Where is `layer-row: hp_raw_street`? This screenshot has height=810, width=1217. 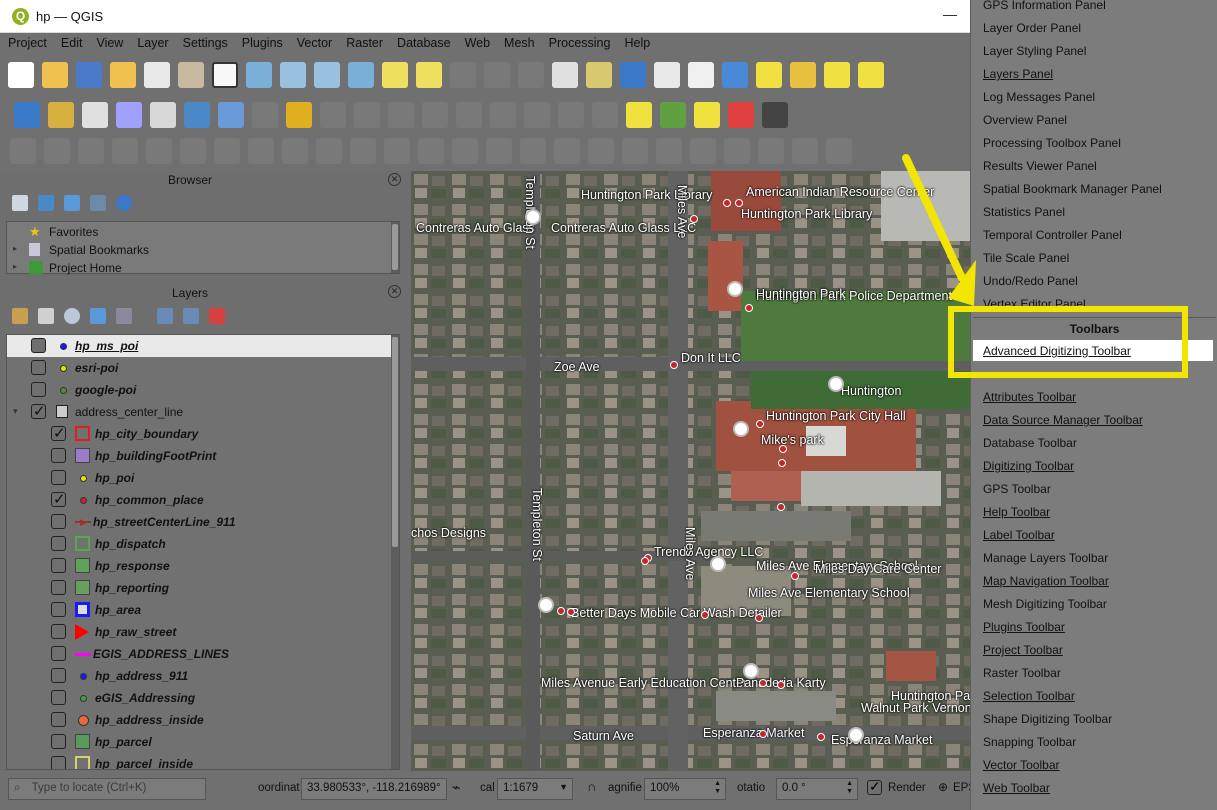
layer-row: hp_raw_street is located at coordinates (199, 632).